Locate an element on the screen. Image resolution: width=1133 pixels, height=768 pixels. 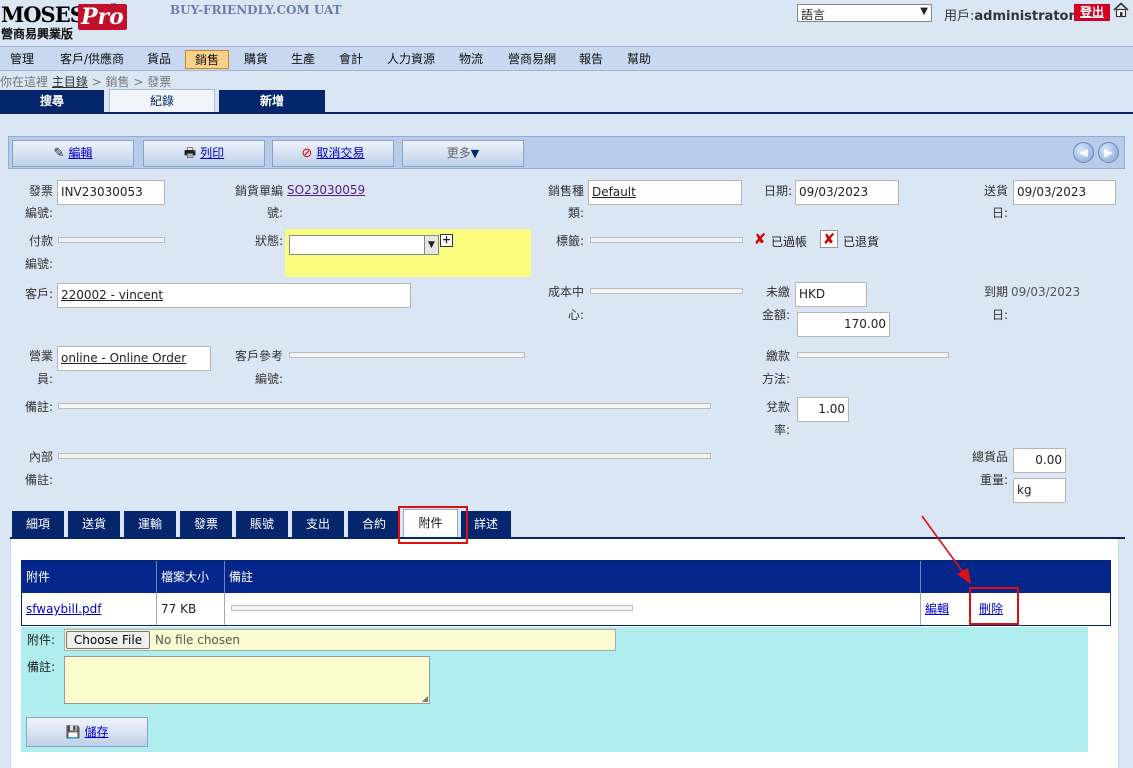
remark-label: 備註: is located at coordinates (38, 407).